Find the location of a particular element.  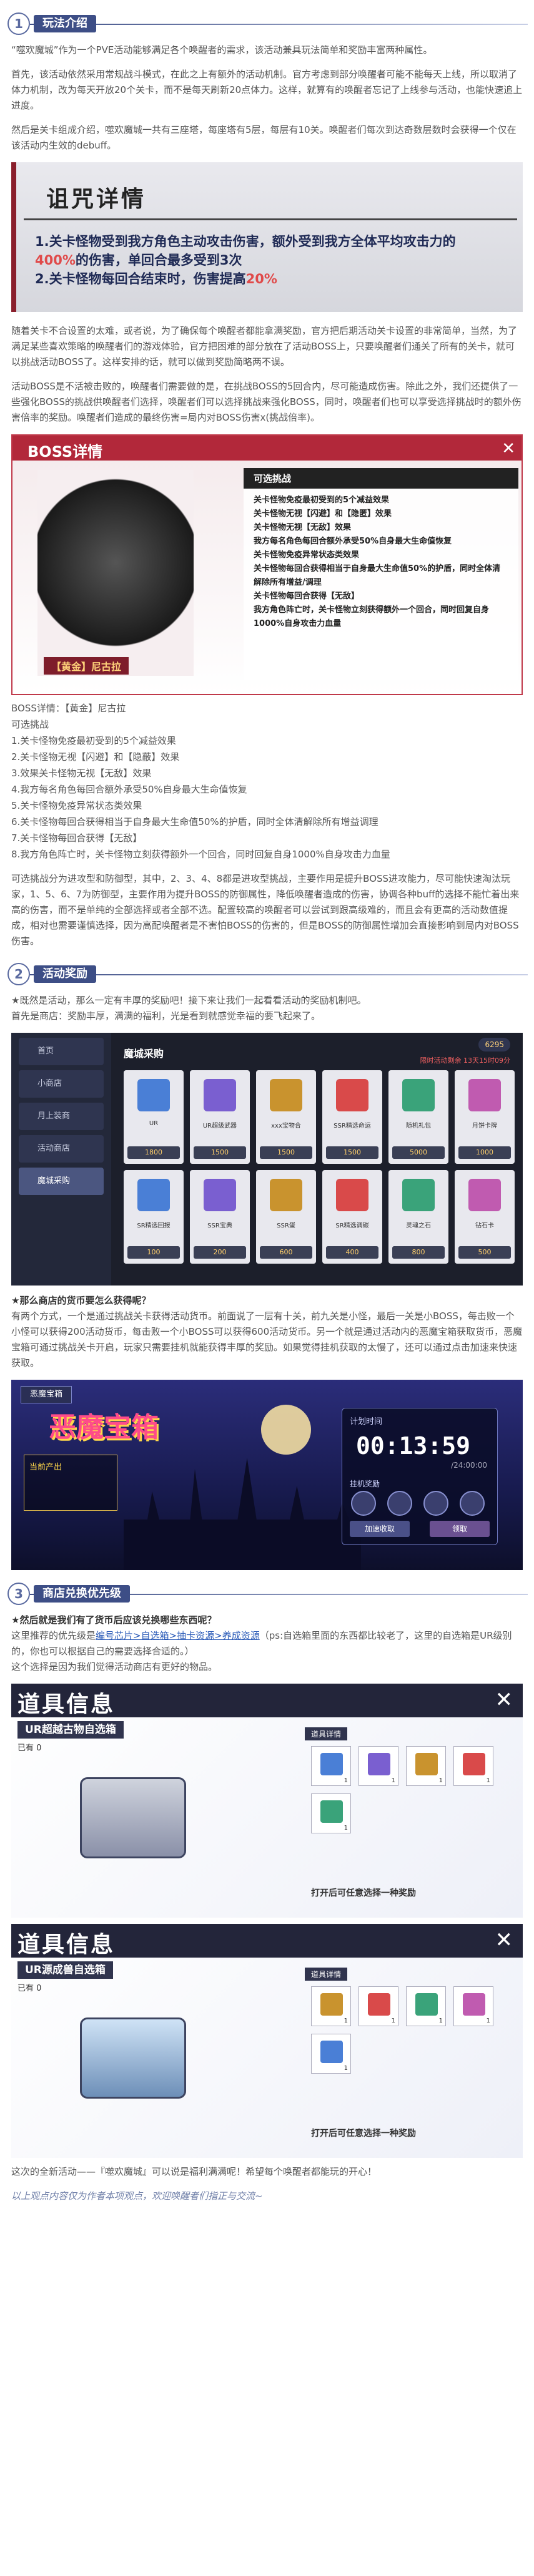

shop-menu-item: 小商店 is located at coordinates (62, 1084).